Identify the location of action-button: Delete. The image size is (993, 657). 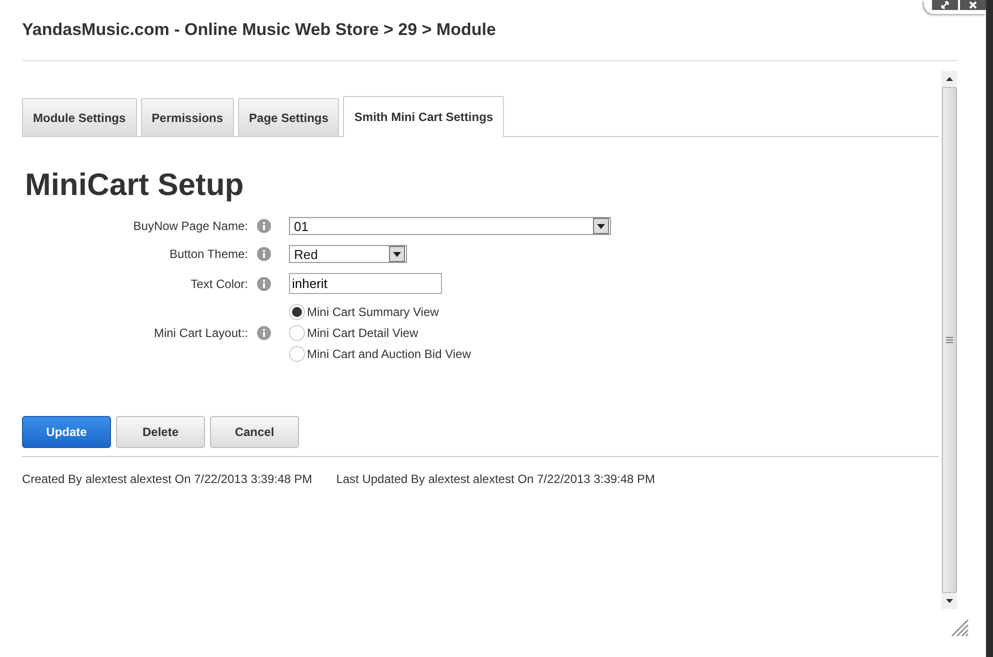
(160, 432).